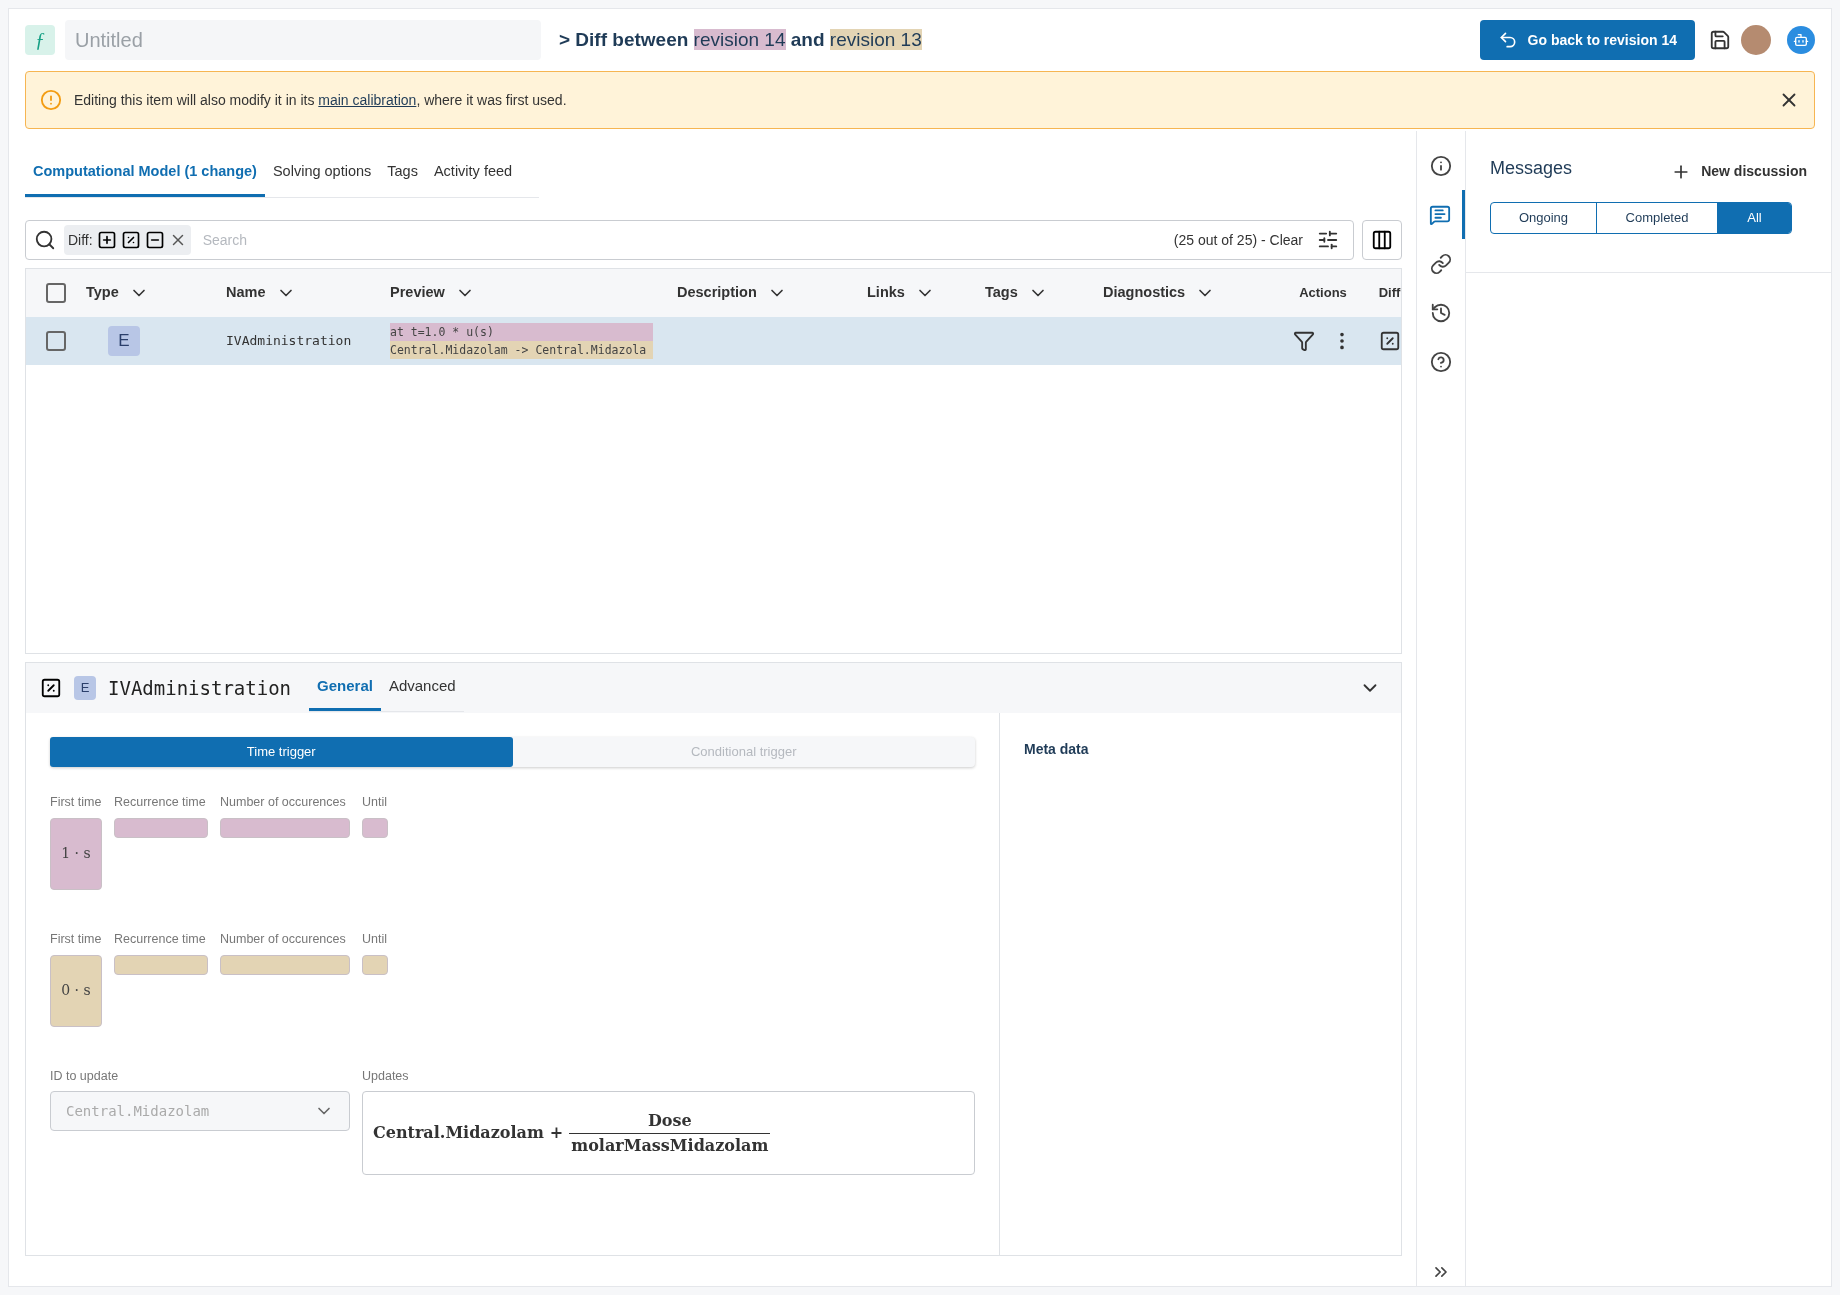  Describe the element at coordinates (80, 240) in the screenshot. I see `diff-filter-label: Diff:` at that location.